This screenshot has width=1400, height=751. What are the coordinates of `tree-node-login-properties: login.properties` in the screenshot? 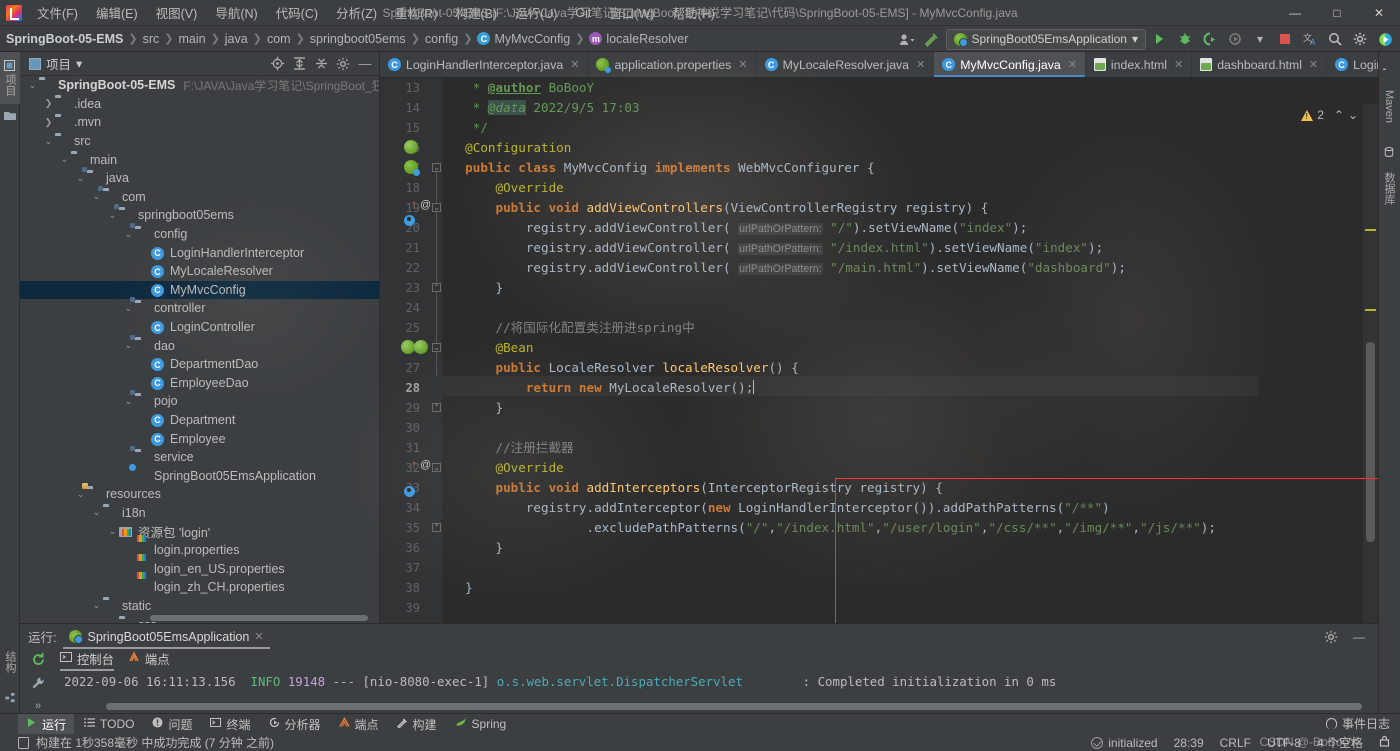 It's located at (199, 550).